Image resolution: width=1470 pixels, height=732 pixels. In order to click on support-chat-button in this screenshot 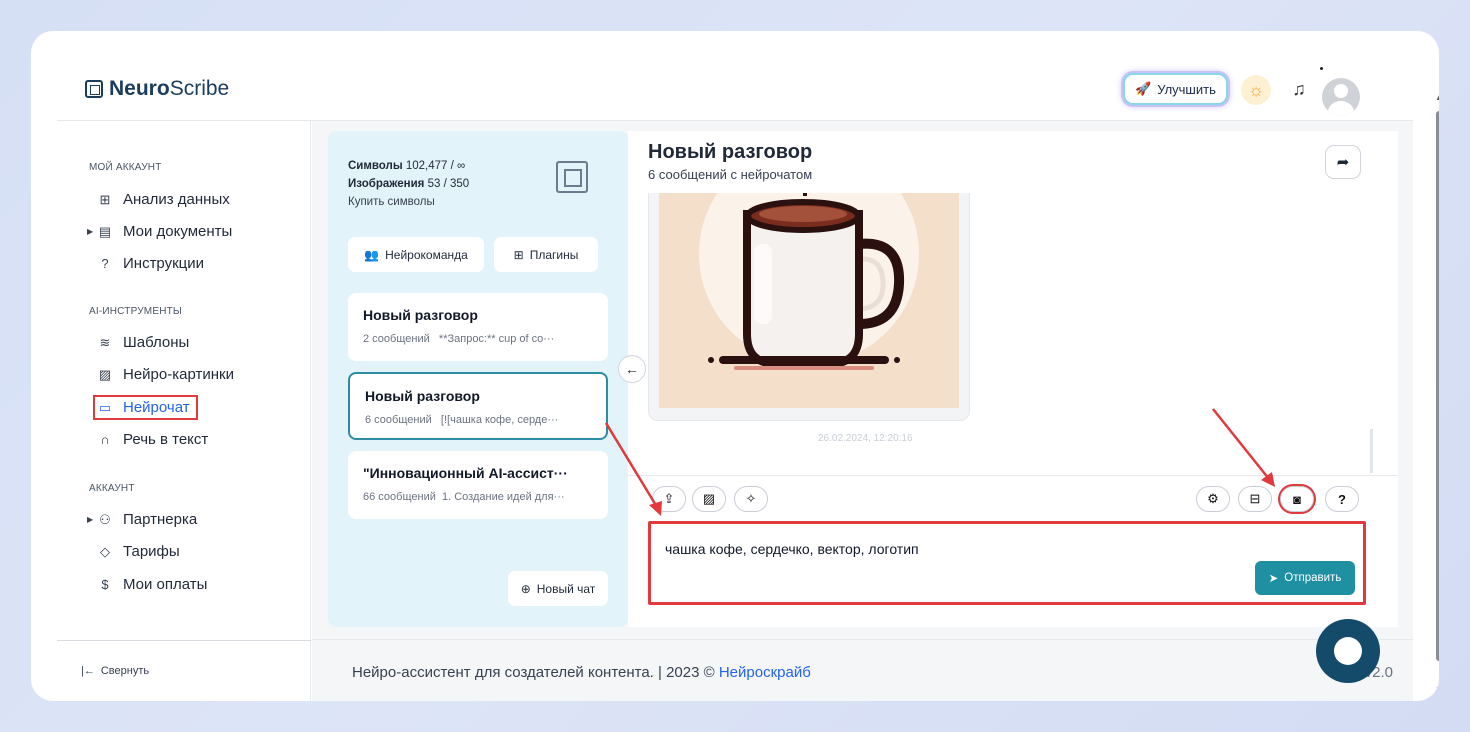, I will do `click(1348, 651)`.